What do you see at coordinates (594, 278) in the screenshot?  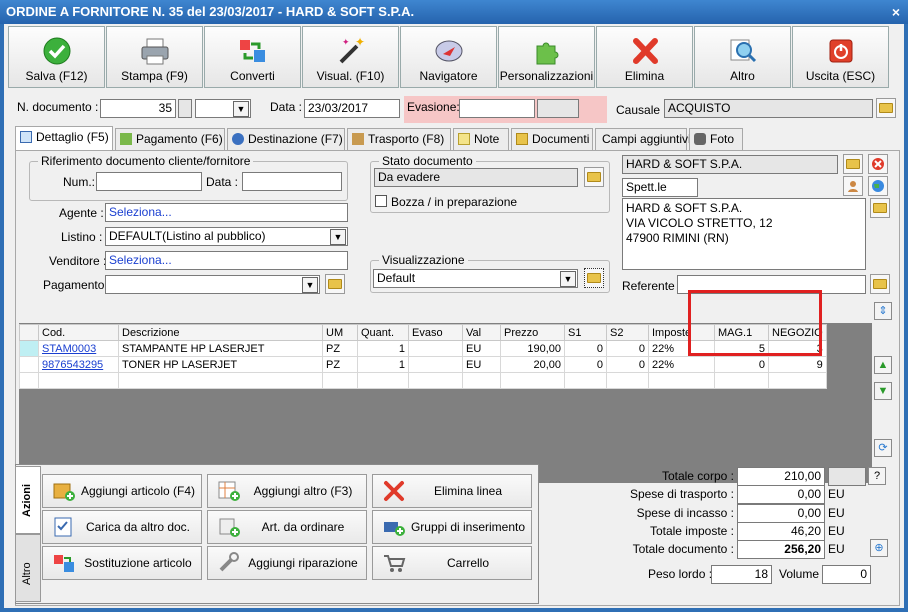 I see `visualizzazione-folder-button` at bounding box center [594, 278].